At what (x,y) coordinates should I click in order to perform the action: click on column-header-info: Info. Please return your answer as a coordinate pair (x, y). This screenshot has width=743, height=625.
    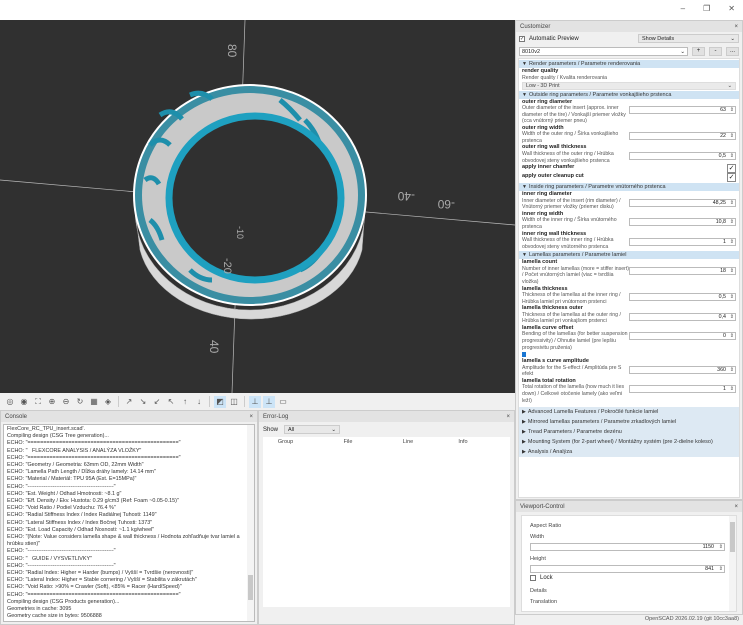
    Looking at the image, I should click on (463, 442).